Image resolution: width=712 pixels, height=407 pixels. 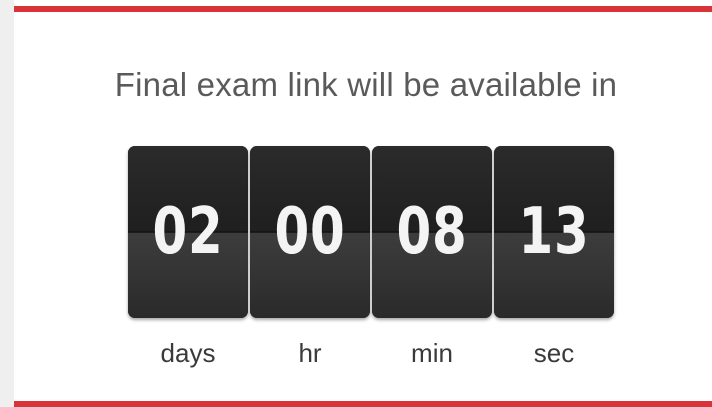 I want to click on seconds-label: sec, so click(x=554, y=353).